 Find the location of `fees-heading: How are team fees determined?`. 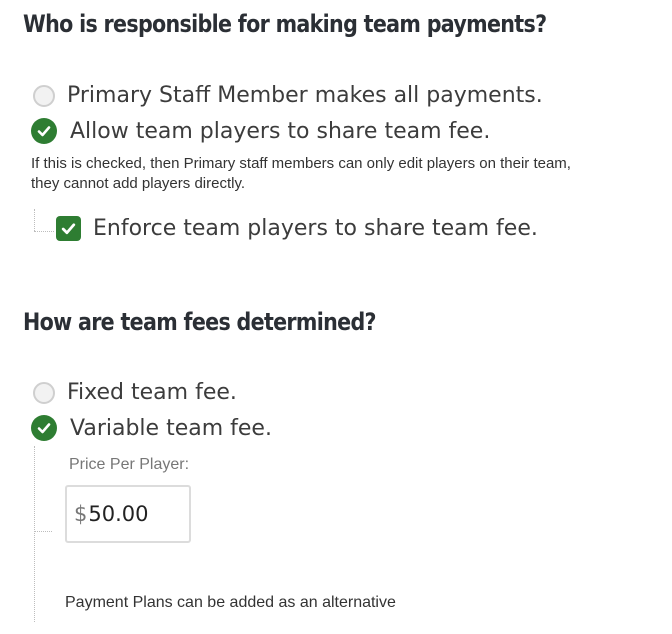

fees-heading: How are team fees determined? is located at coordinates (200, 322).